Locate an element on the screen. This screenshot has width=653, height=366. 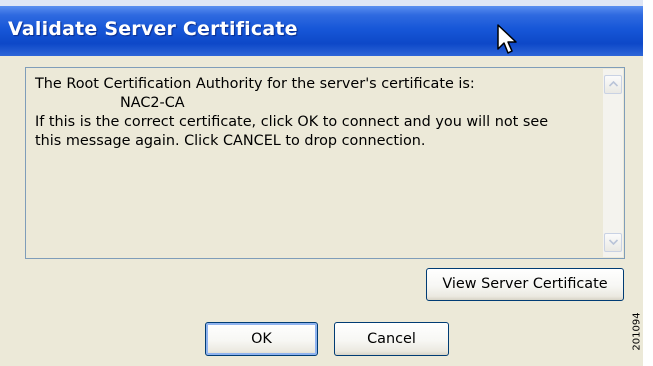
certificate-authority-name: NAC2-CA is located at coordinates (152, 103).